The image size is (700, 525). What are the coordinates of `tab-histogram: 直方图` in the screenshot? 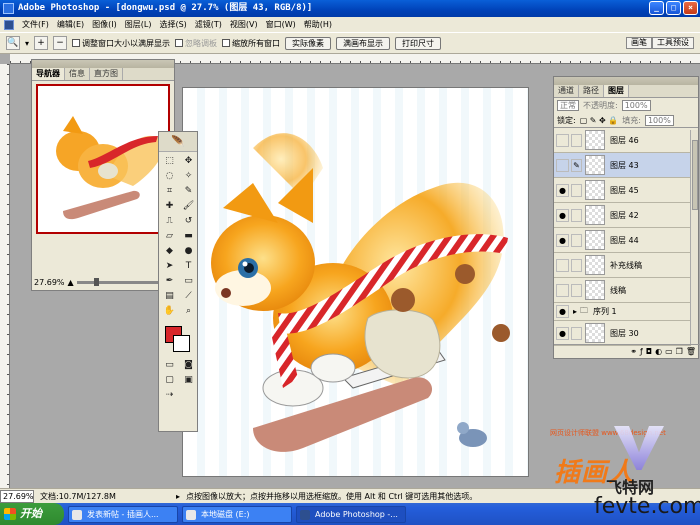 It's located at (106, 74).